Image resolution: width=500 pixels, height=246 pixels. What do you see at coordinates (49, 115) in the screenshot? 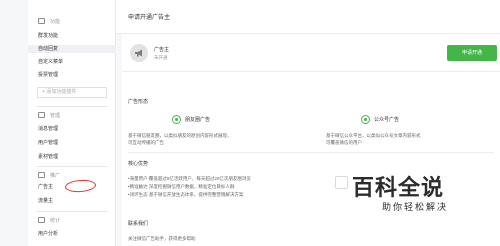
I see `management-section-header: 管理` at bounding box center [49, 115].